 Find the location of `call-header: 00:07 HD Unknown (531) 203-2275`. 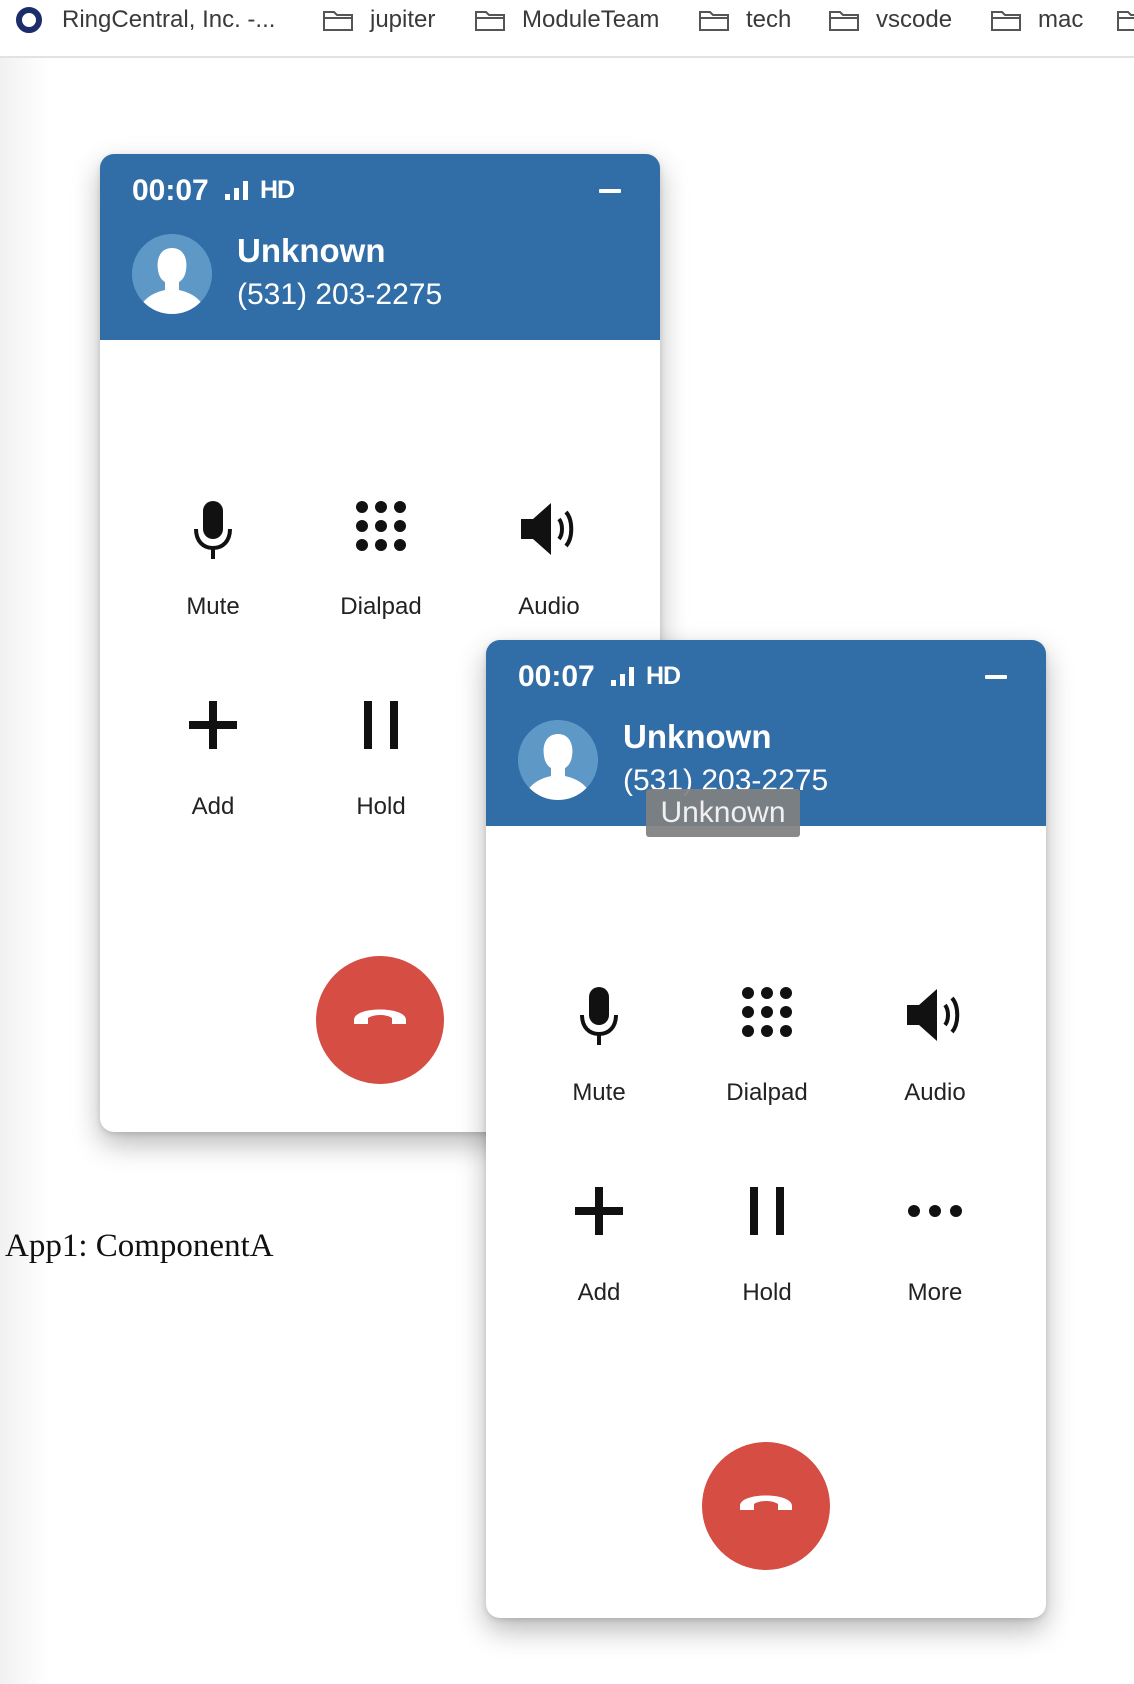

call-header: 00:07 HD Unknown (531) 203-2275 is located at coordinates (380, 247).